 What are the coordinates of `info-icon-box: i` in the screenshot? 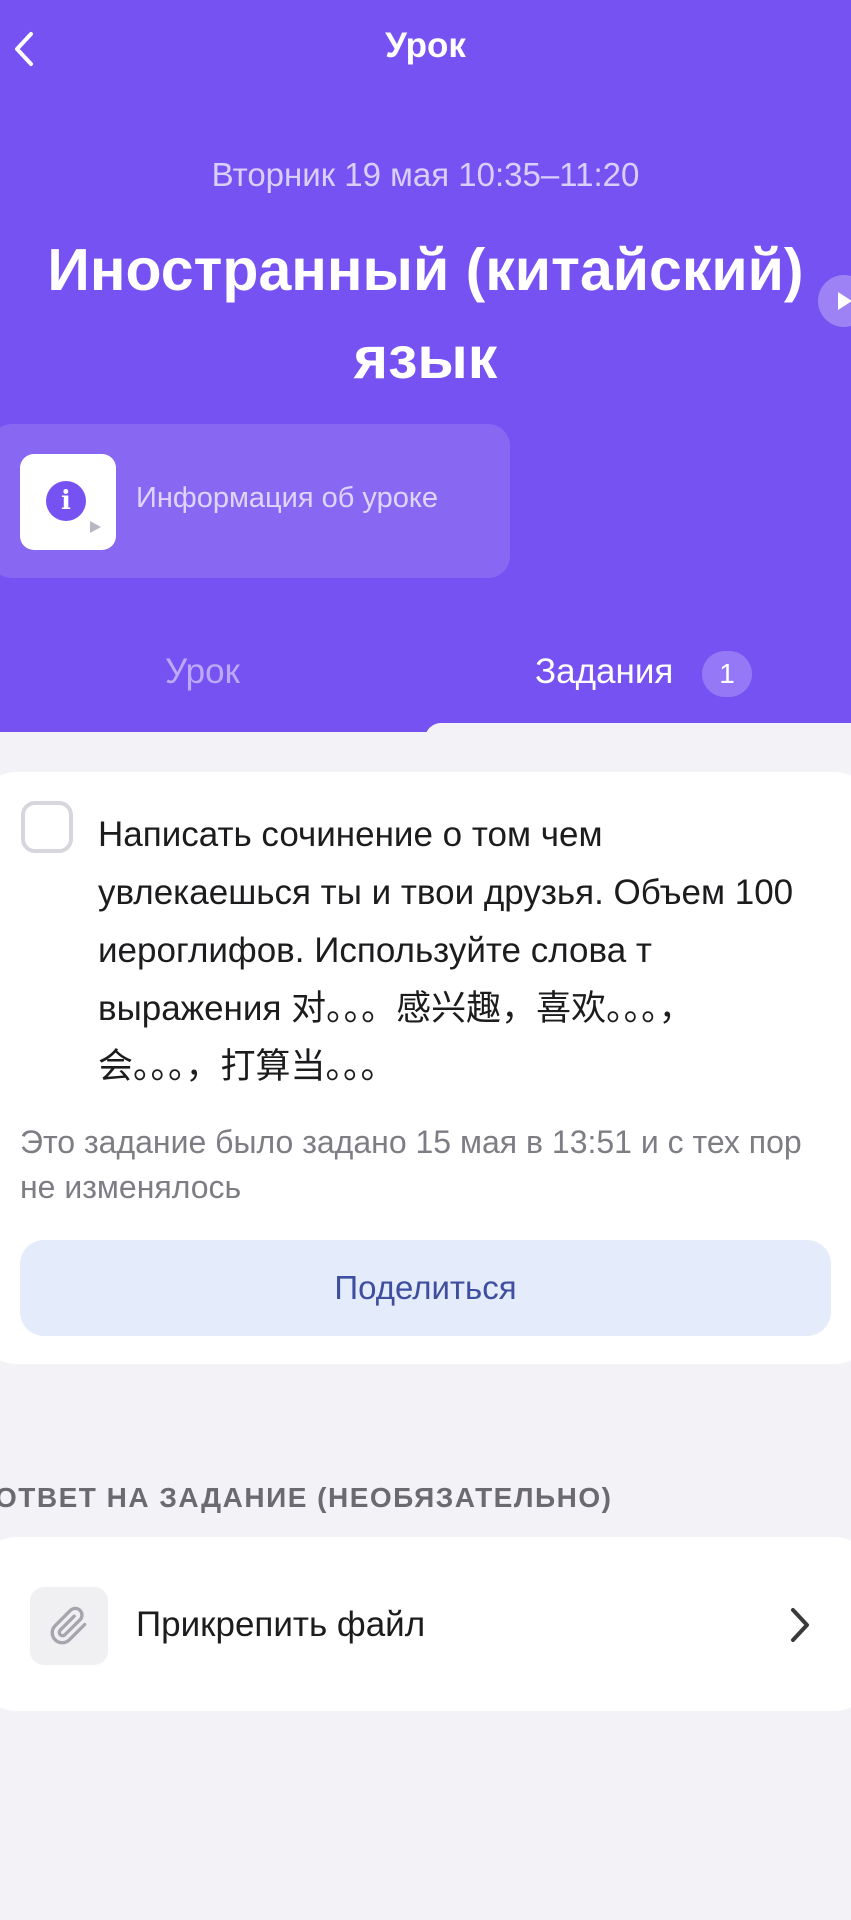 It's located at (68, 502).